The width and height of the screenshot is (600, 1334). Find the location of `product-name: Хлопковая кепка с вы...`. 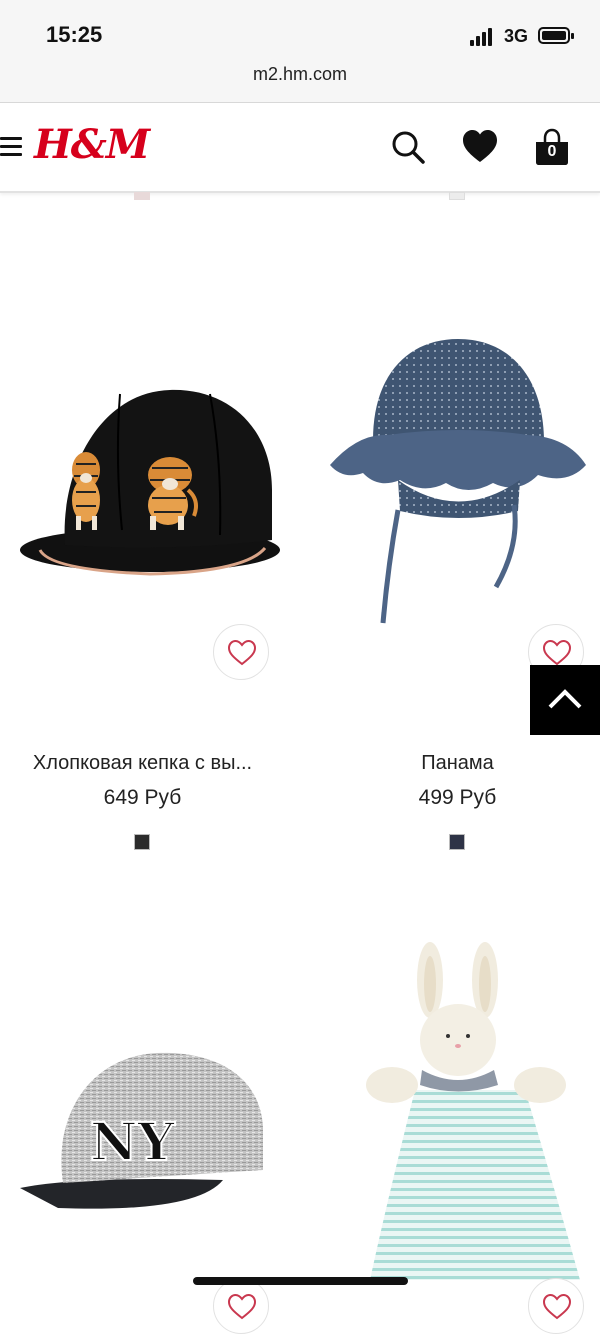

product-name: Хлопковая кепка с вы... is located at coordinates (142, 763).